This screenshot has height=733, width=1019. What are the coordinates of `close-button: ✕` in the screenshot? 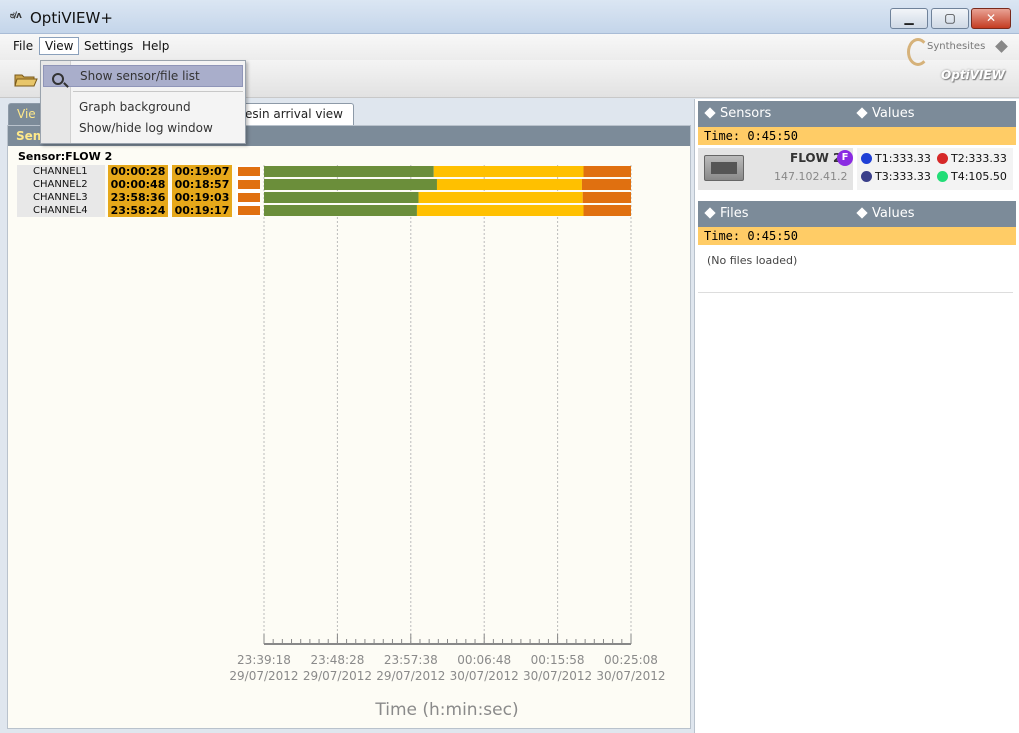 It's located at (991, 18).